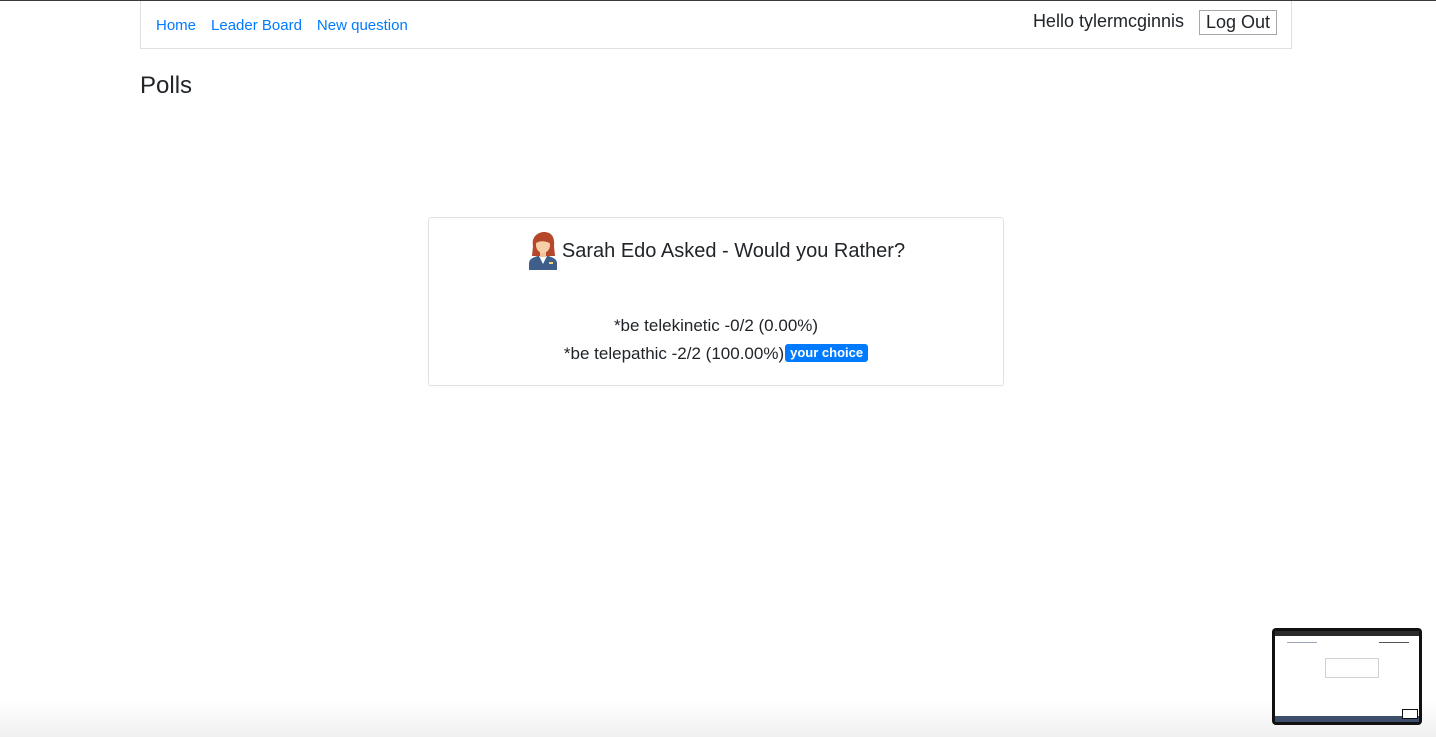 Image resolution: width=1436 pixels, height=737 pixels. I want to click on poll-option-text: *be telekinetic -0/2 (0.00%), so click(716, 325).